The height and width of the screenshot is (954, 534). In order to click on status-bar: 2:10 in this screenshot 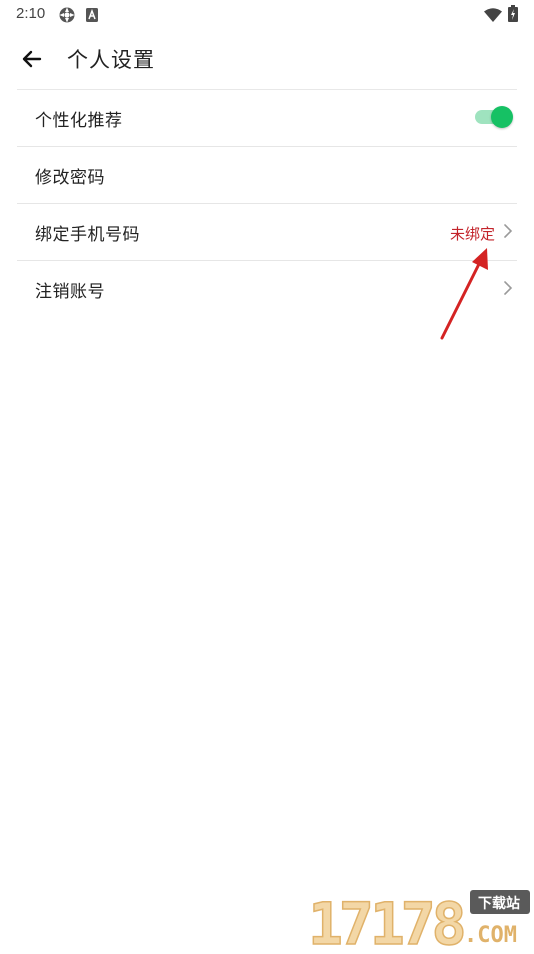, I will do `click(267, 14)`.